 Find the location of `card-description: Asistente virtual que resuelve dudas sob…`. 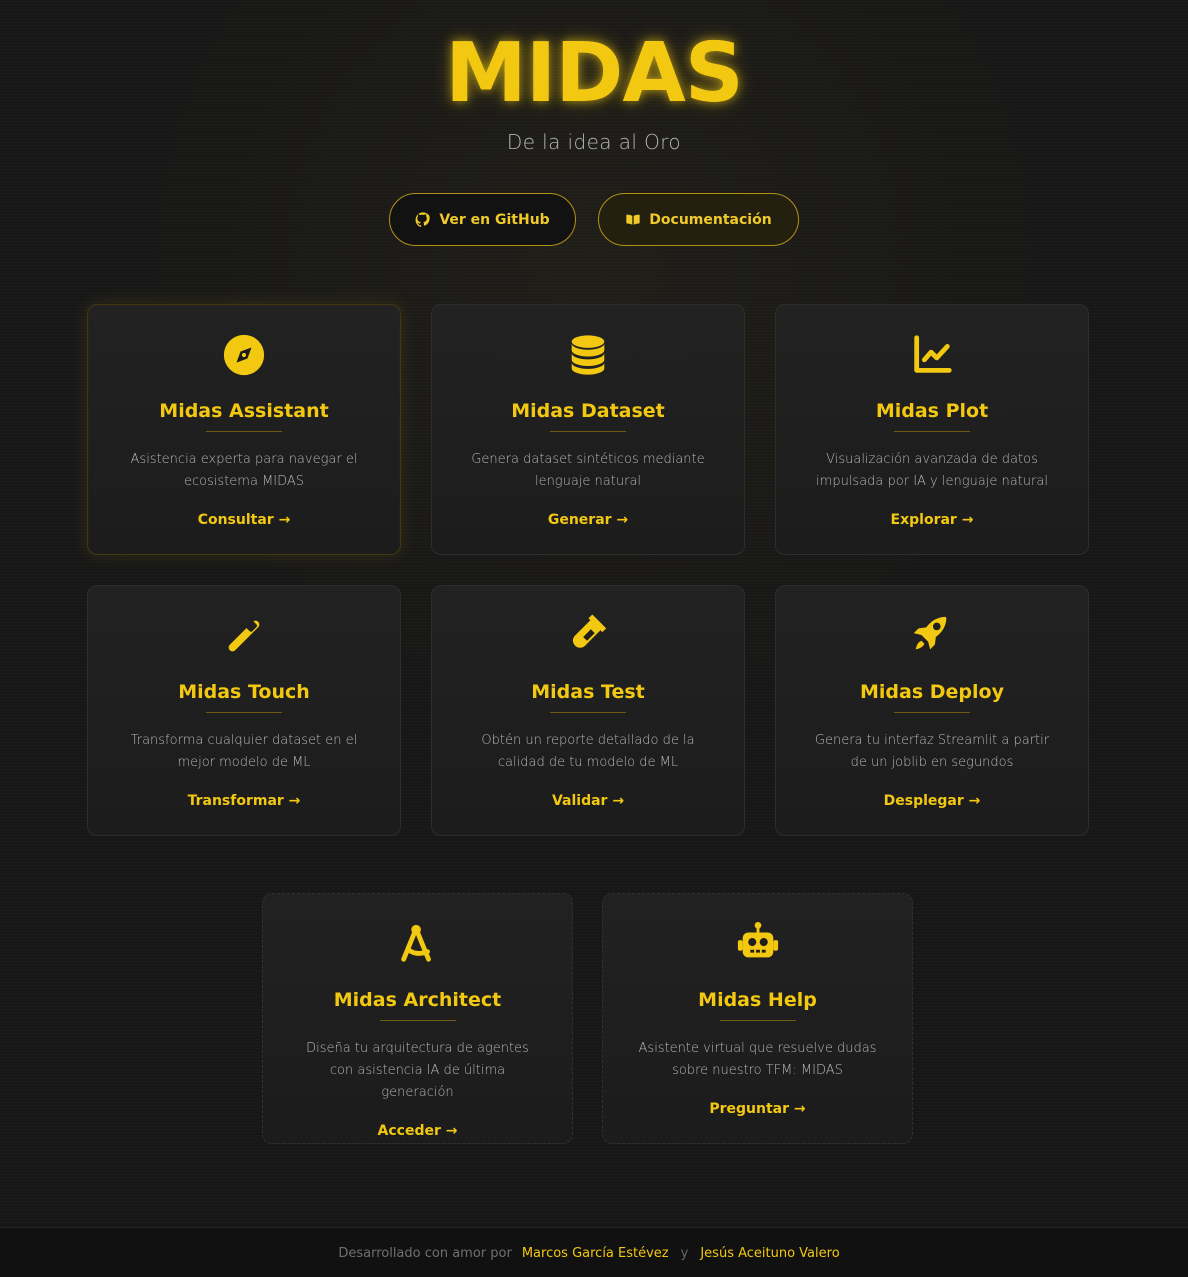

card-description: Asistente virtual que resuelve dudas sob… is located at coordinates (757, 1059).